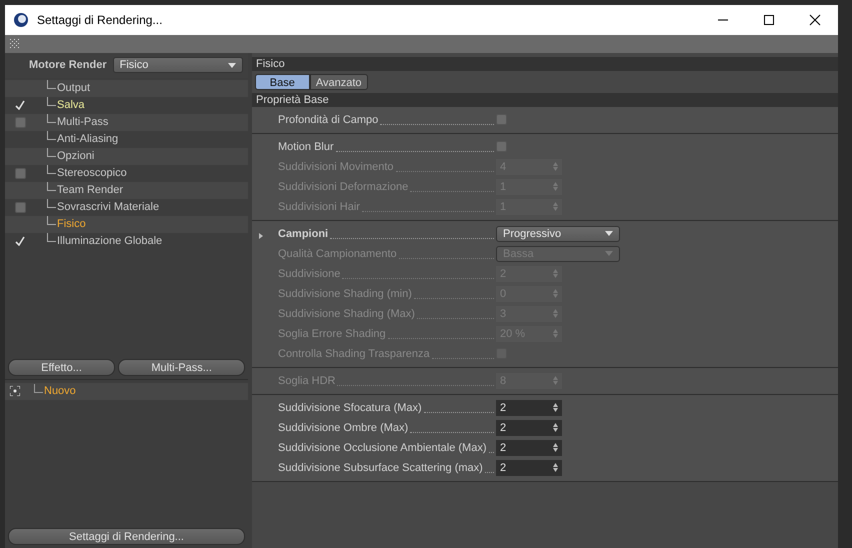 The width and height of the screenshot is (852, 548). What do you see at coordinates (92, 173) in the screenshot?
I see `sidebar-item: Stereoscopico` at bounding box center [92, 173].